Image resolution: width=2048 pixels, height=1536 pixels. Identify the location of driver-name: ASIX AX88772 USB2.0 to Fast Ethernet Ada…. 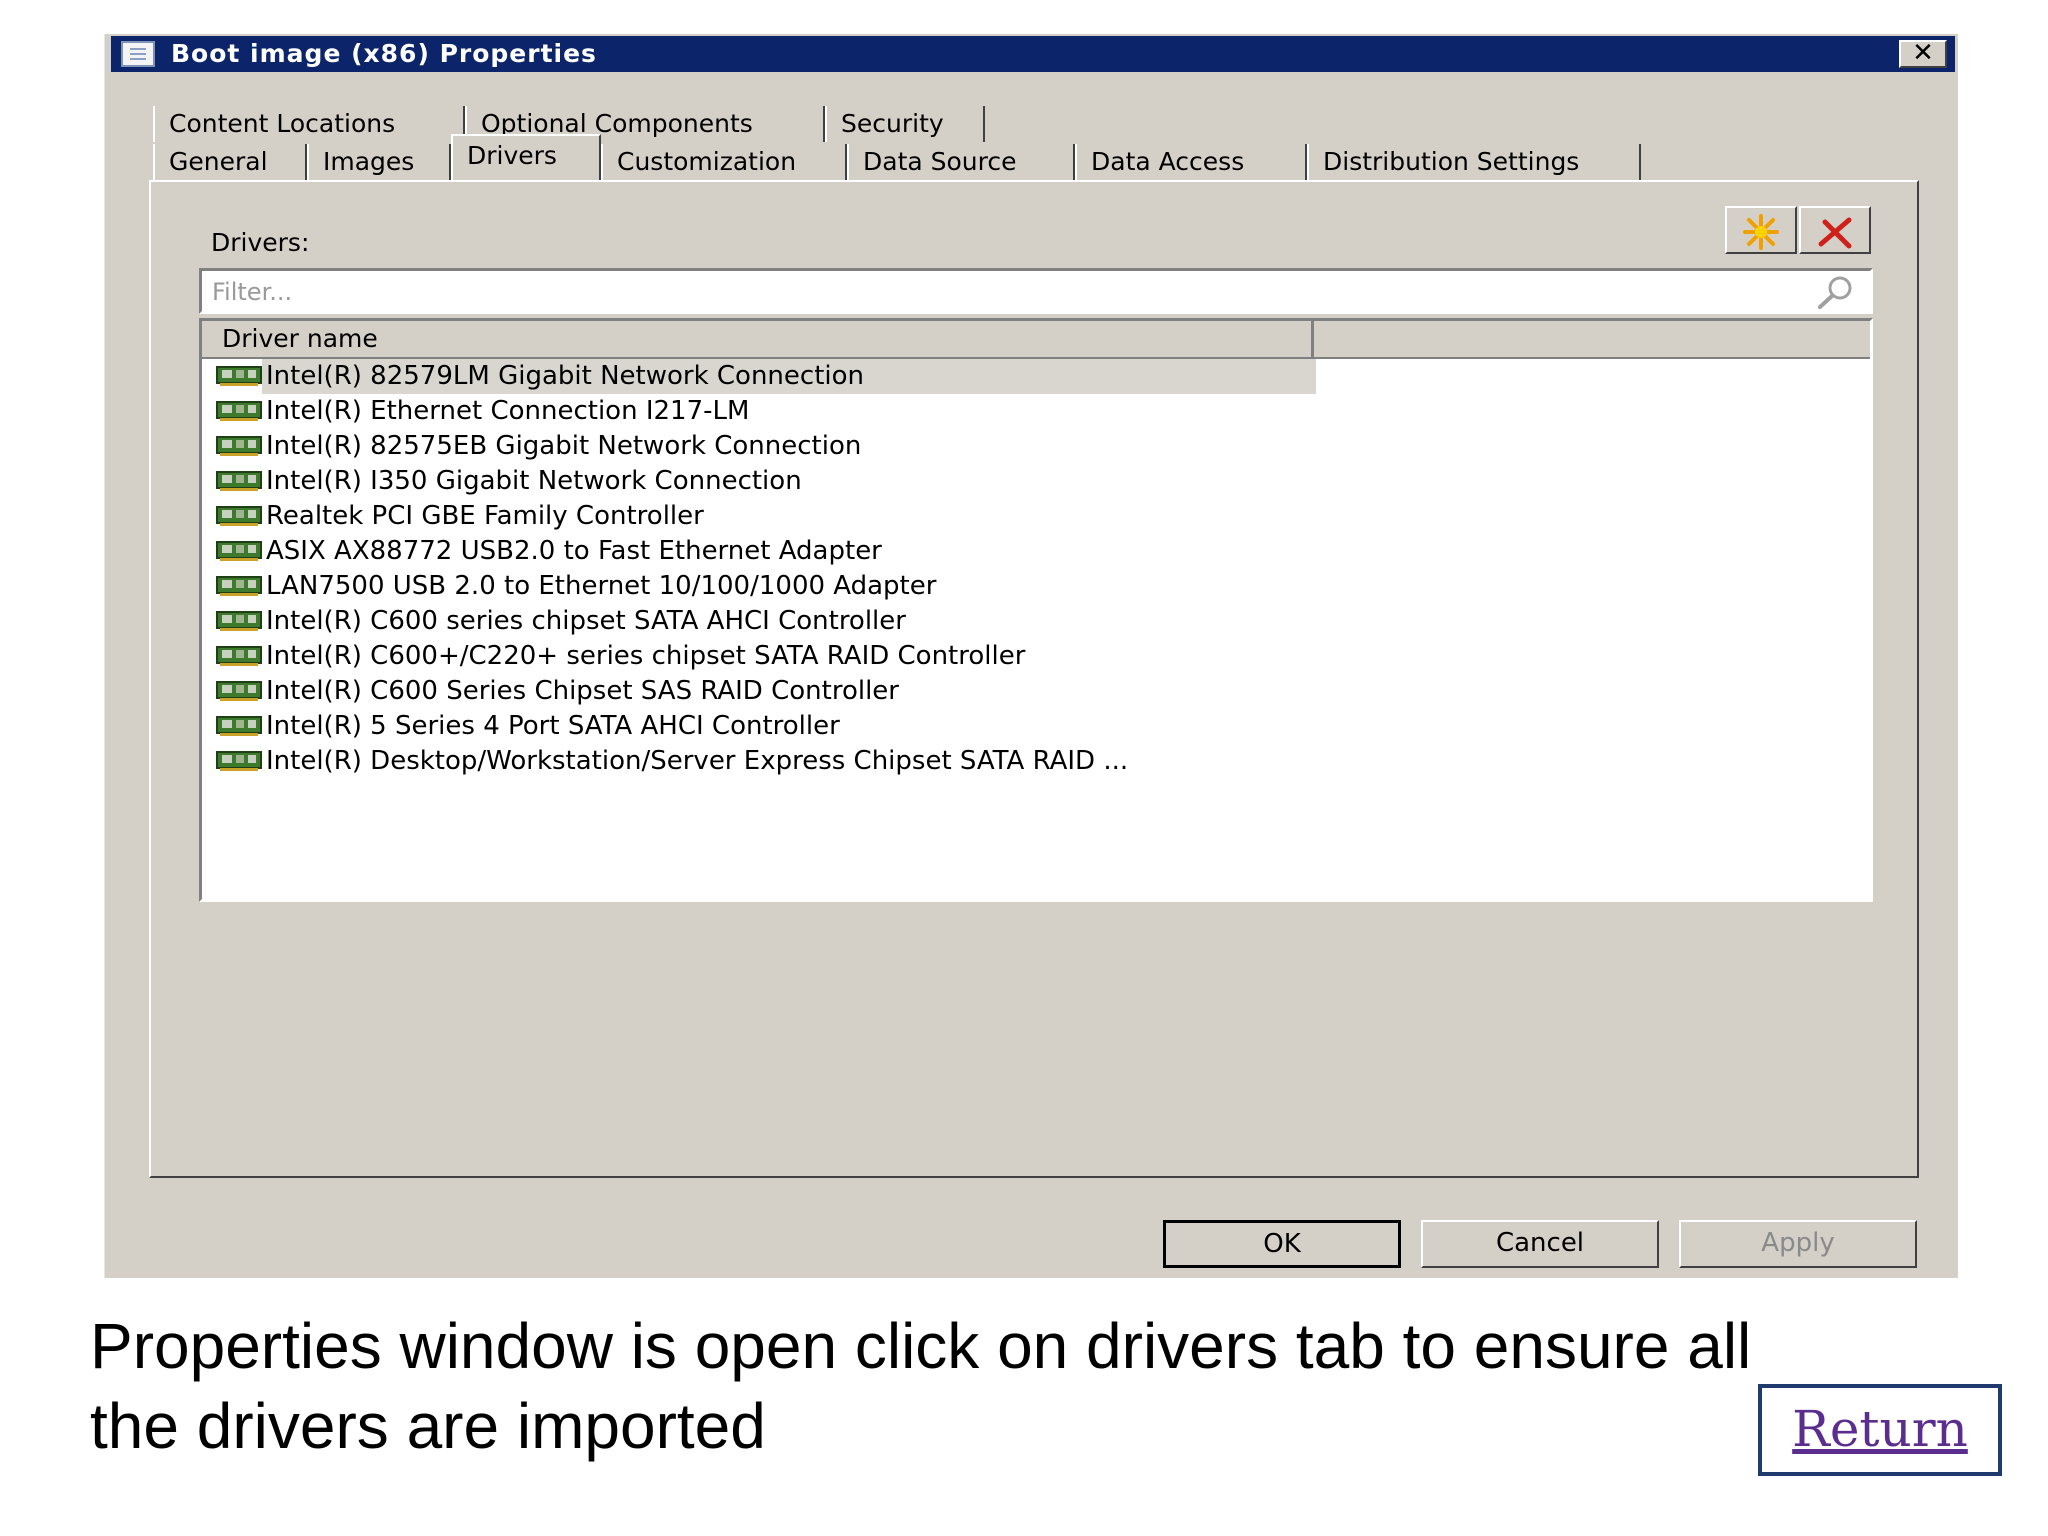
(574, 551).